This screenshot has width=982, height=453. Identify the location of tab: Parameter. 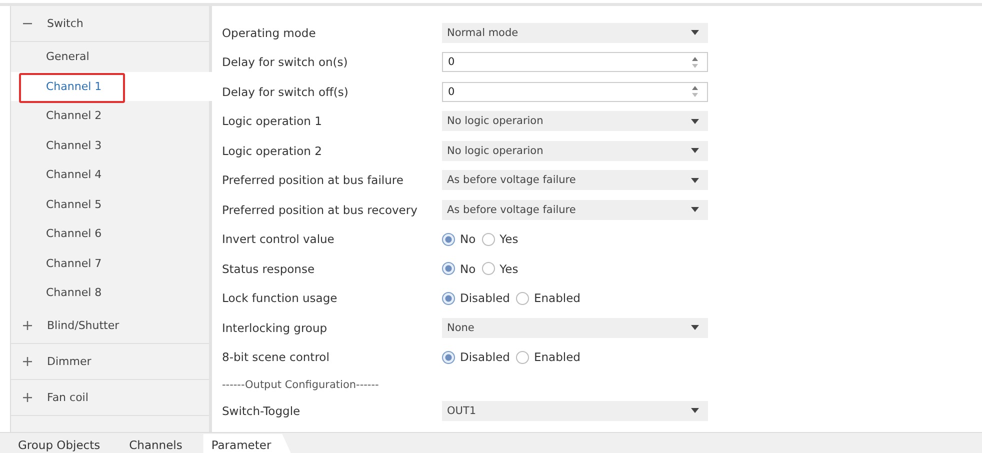
(247, 443).